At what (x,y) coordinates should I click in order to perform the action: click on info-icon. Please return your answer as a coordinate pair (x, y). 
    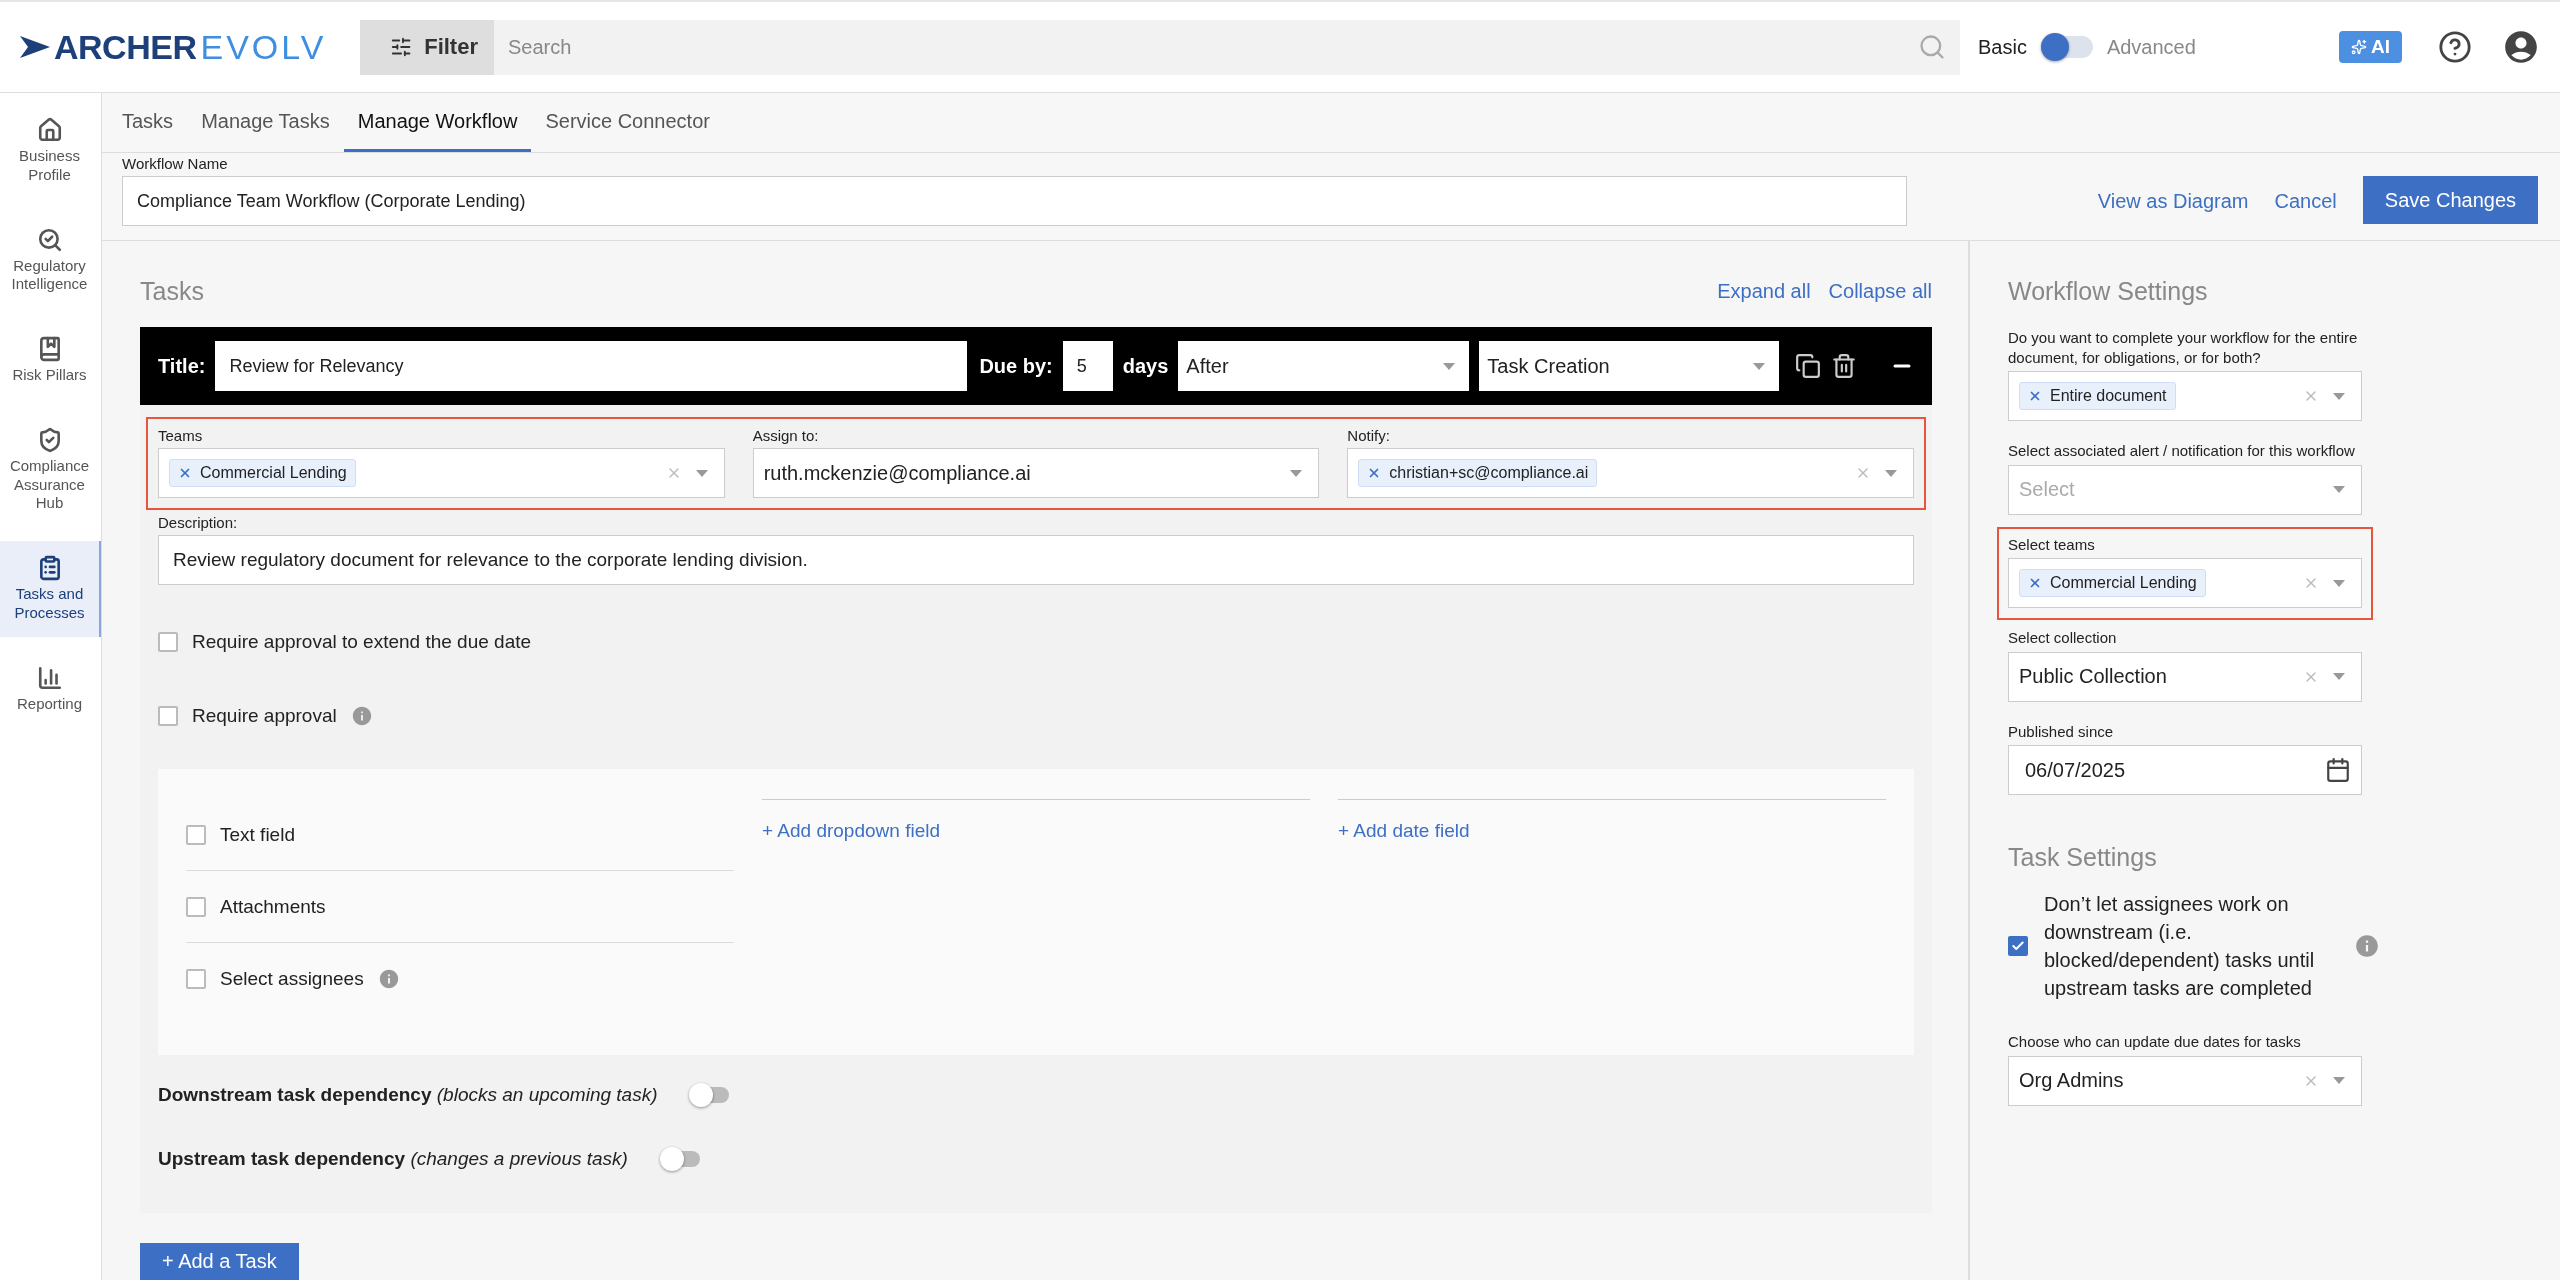
    Looking at the image, I should click on (2367, 946).